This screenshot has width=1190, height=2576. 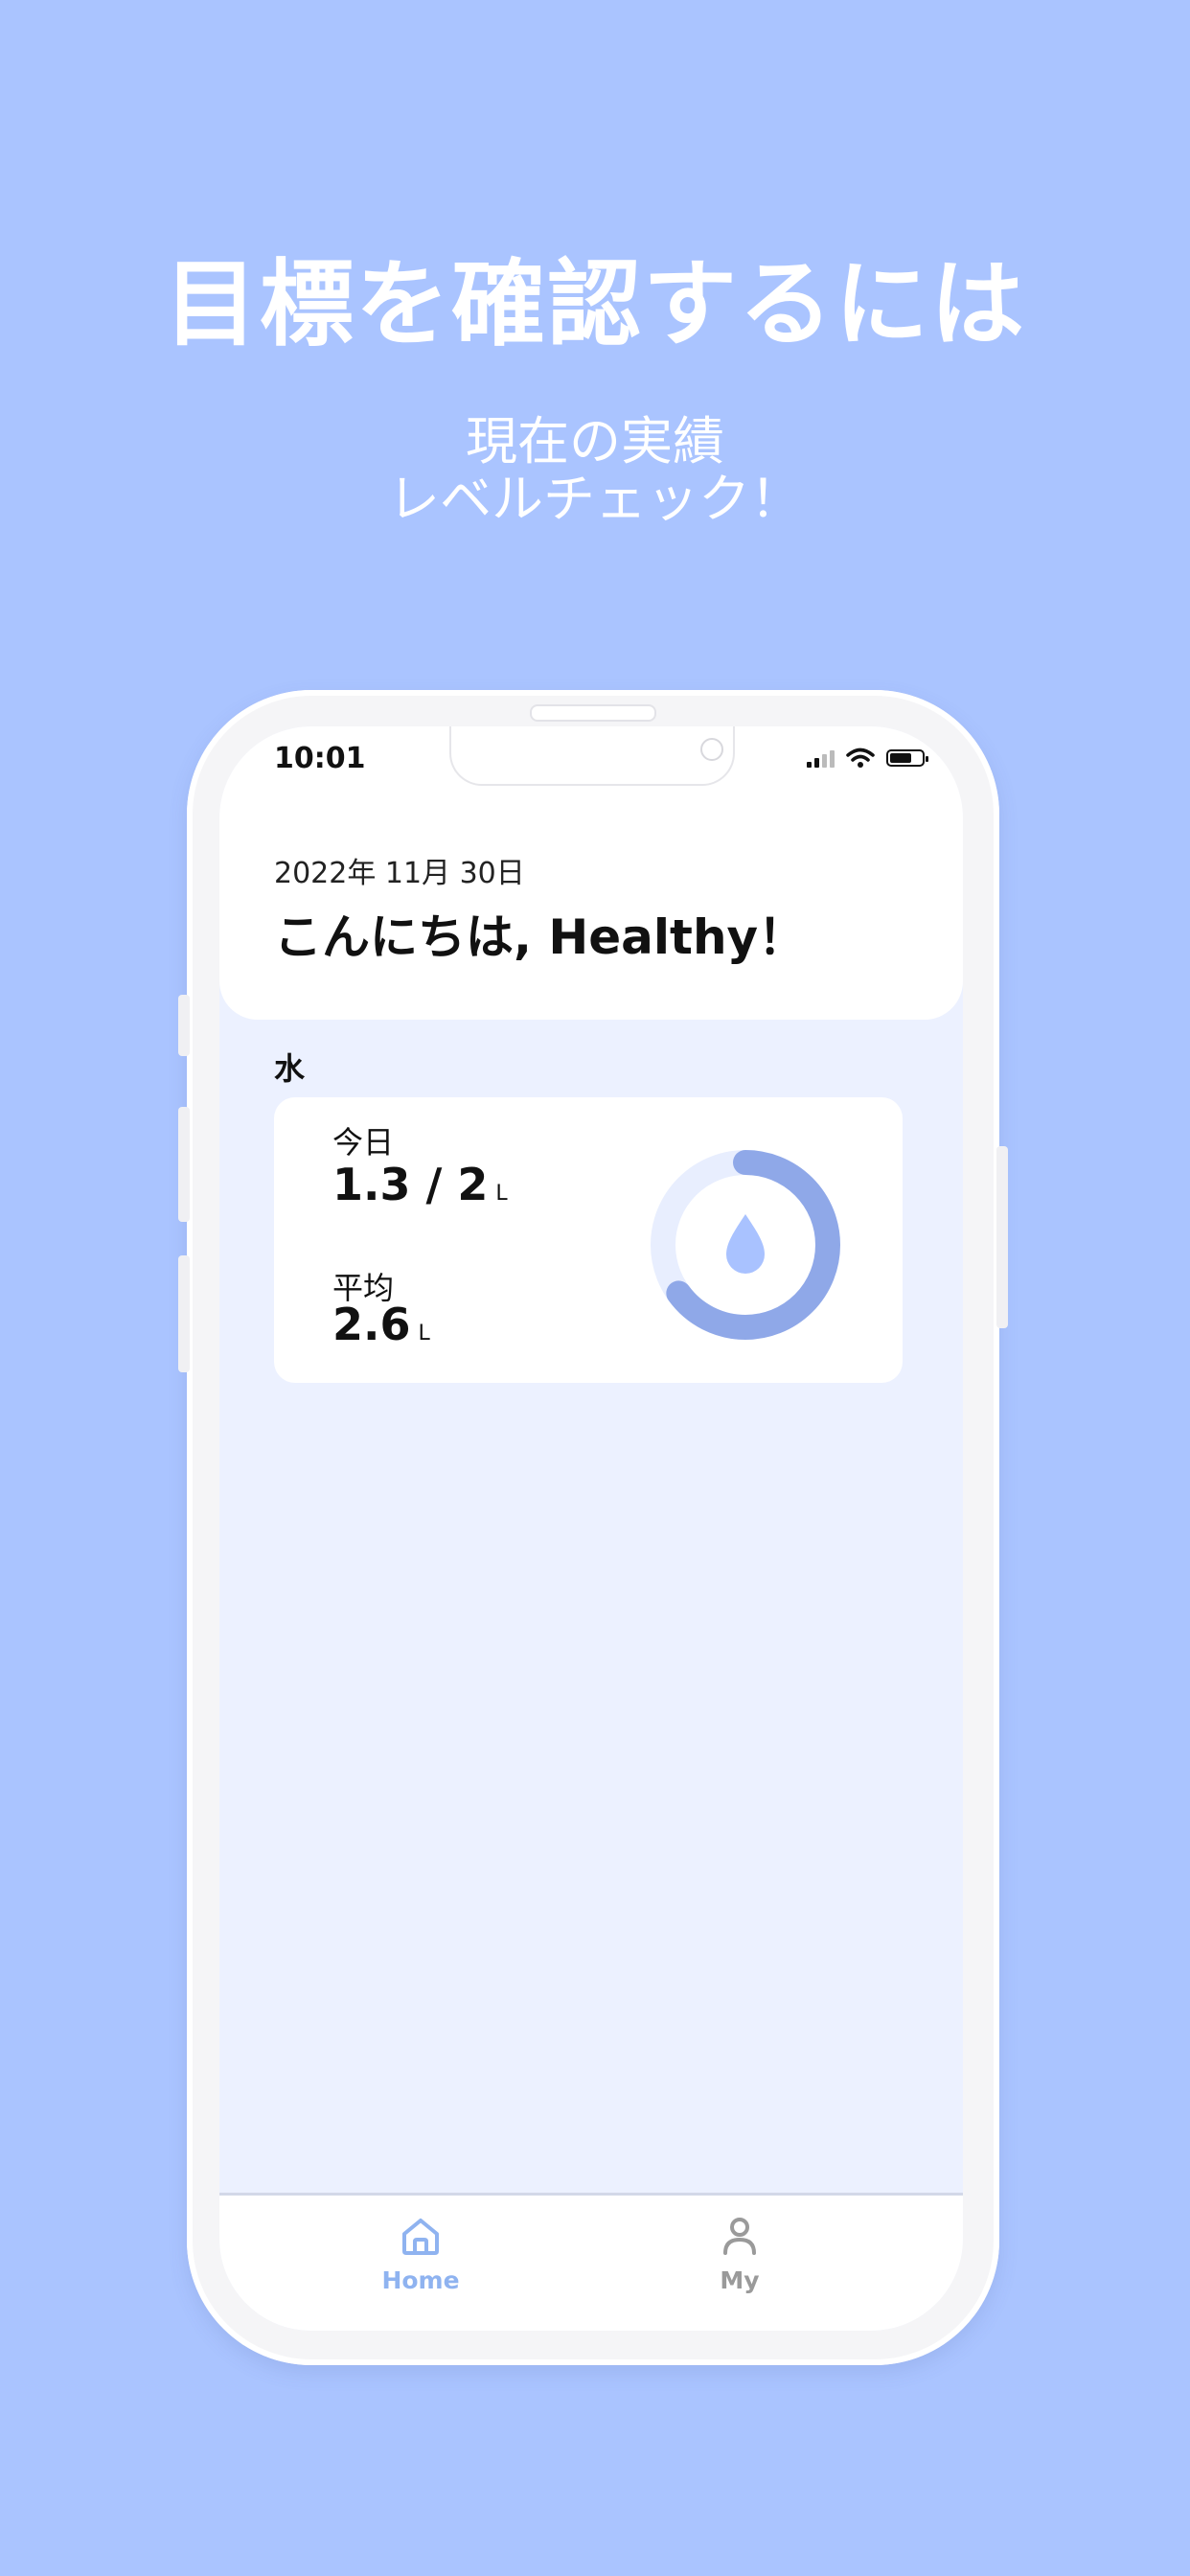 I want to click on camera-icon, so click(x=712, y=749).